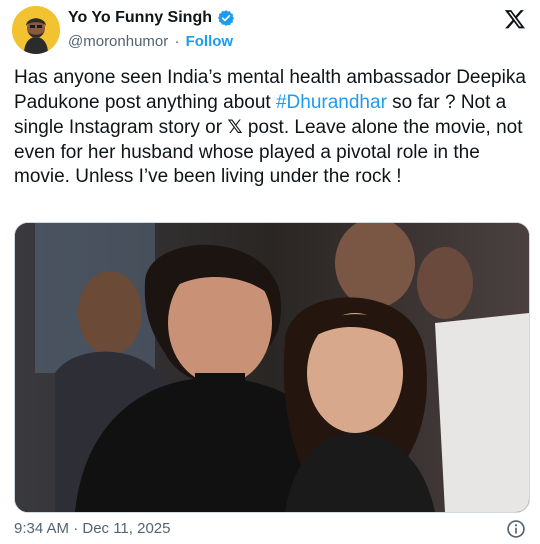 The height and width of the screenshot is (544, 540). I want to click on x-logo-icon, so click(515, 19).